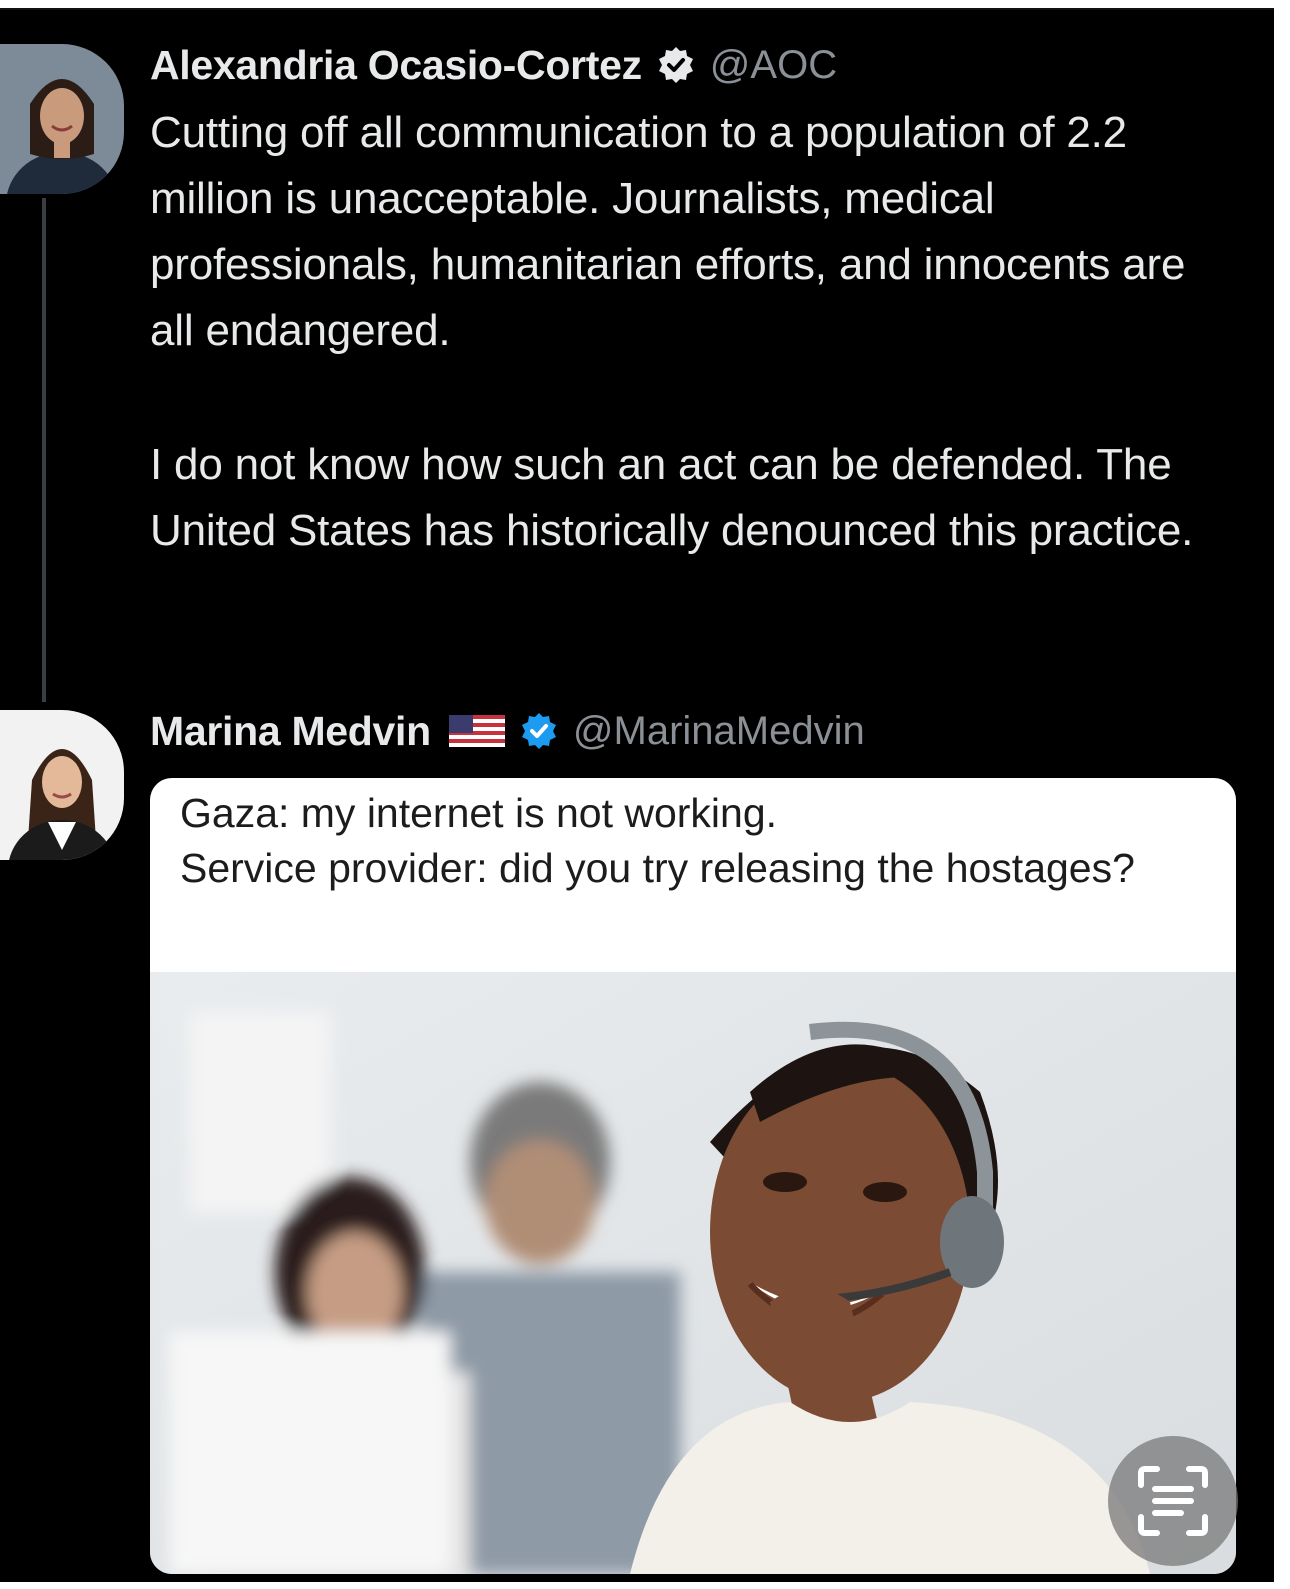 This screenshot has width=1290, height=1589. I want to click on author-name: Alexandria Ocasio-Cortez, so click(396, 65).